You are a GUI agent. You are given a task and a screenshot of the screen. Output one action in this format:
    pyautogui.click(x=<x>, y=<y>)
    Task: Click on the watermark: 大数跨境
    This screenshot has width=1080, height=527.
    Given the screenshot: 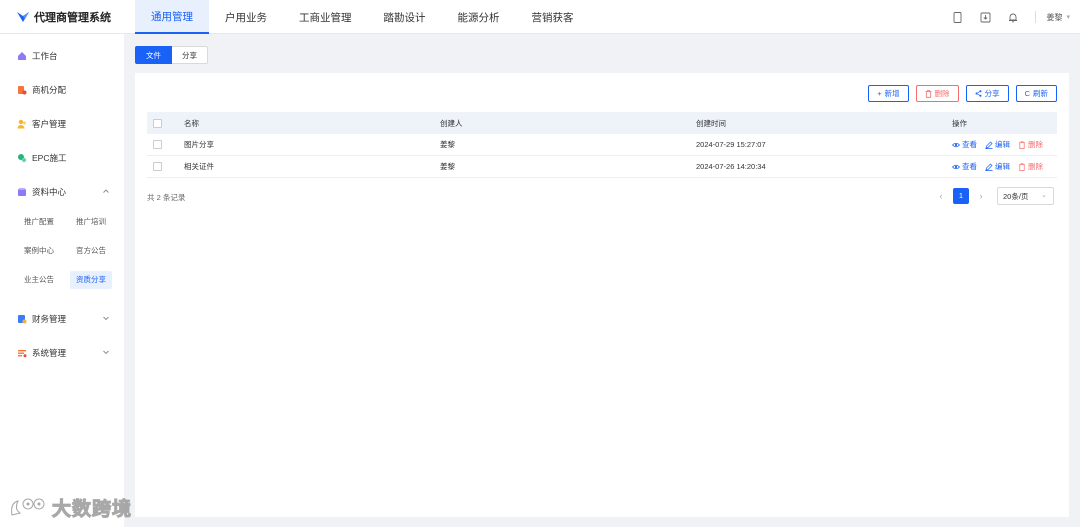 What is the action you would take?
    pyautogui.click(x=70, y=507)
    